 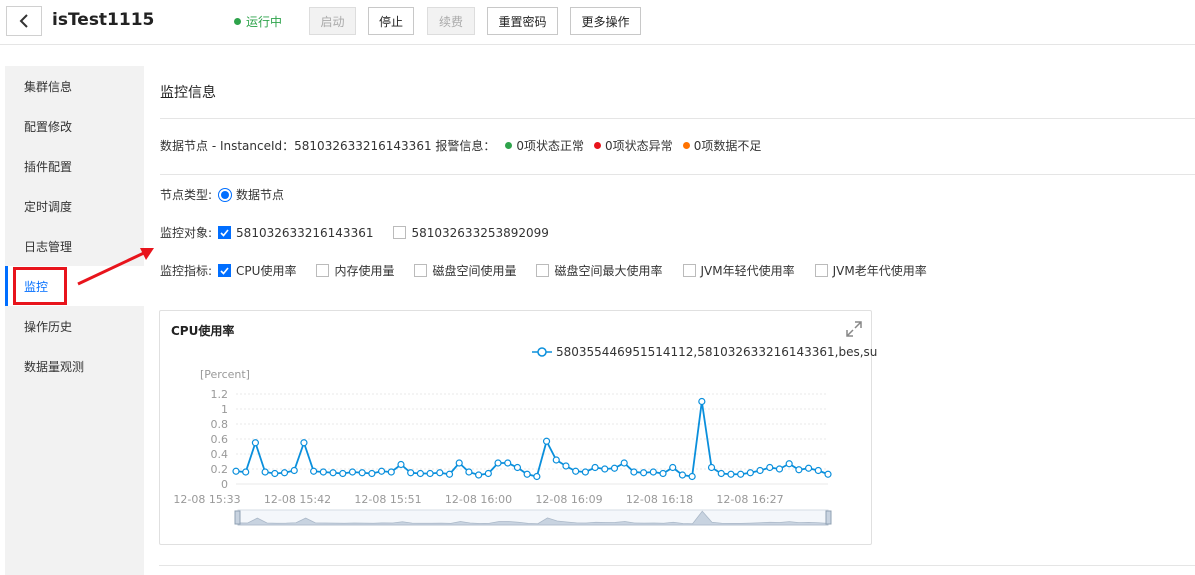 I want to click on x-tick-label: 12-08 16:00, so click(x=478, y=499).